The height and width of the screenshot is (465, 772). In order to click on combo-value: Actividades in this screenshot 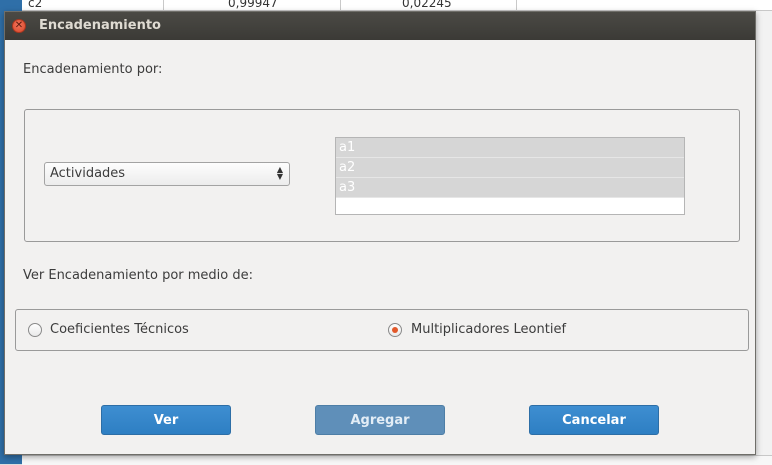, I will do `click(88, 173)`.